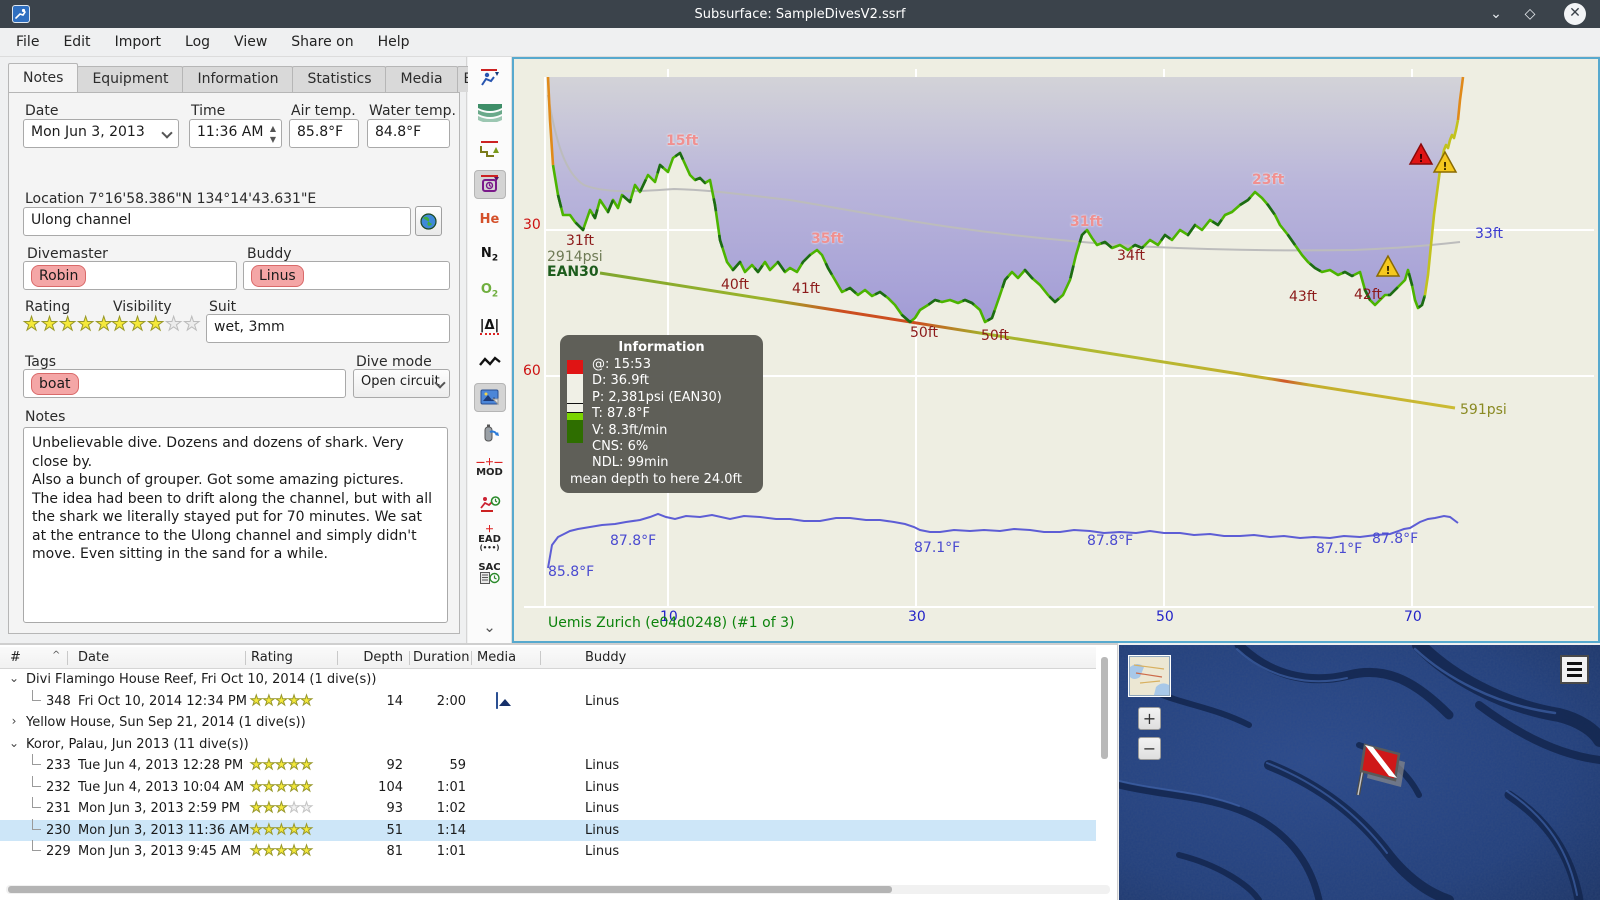  I want to click on maximize-button: ◇, so click(1530, 14).